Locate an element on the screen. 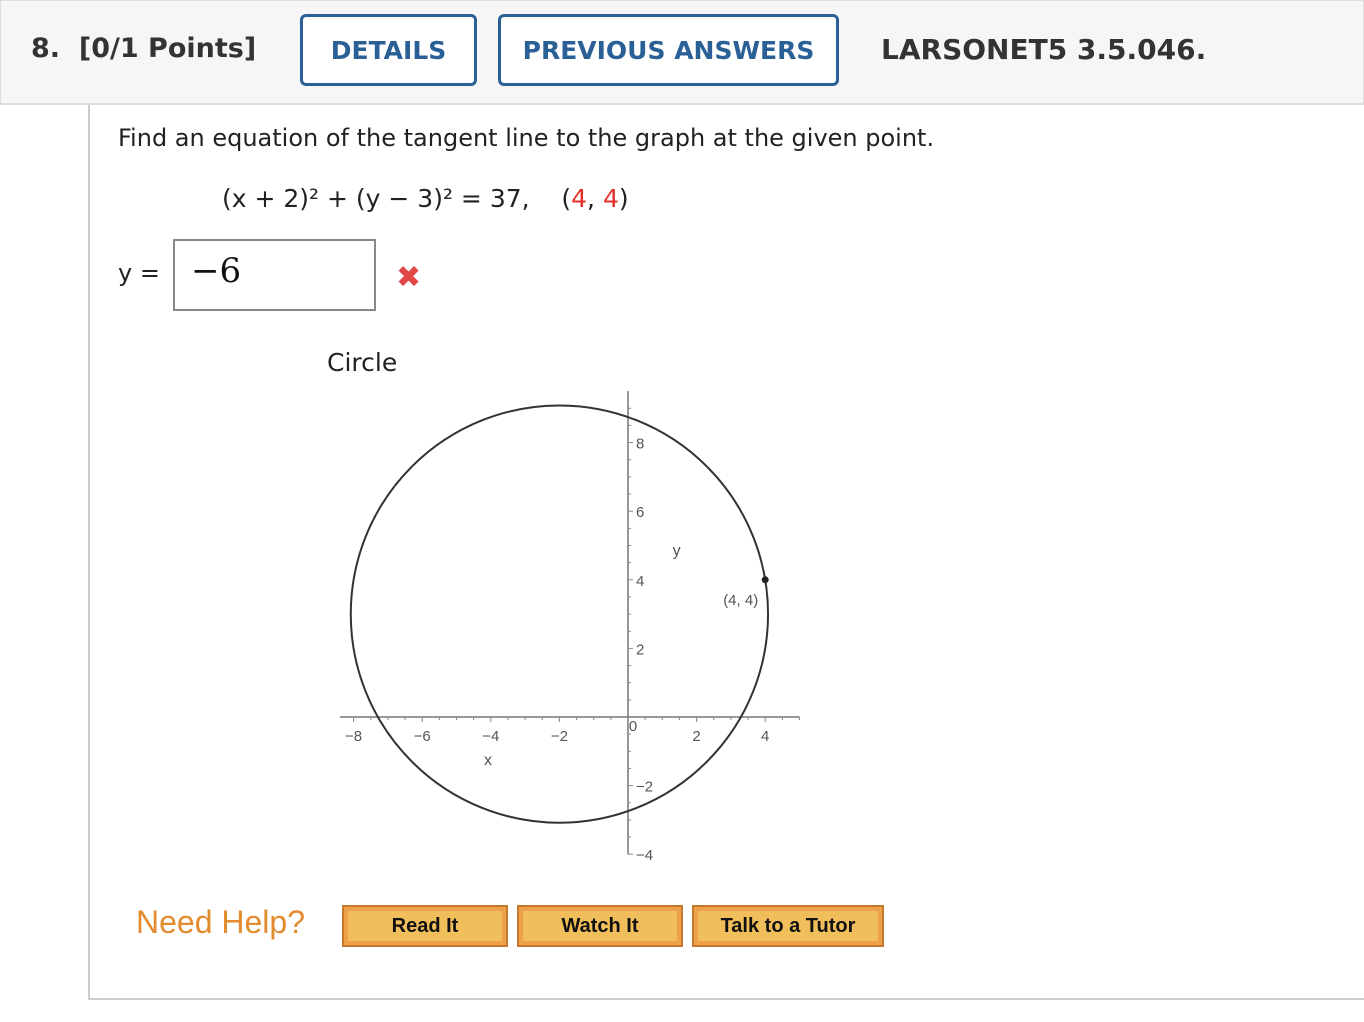 The image size is (1364, 1022). point-y: 4 is located at coordinates (610, 198).